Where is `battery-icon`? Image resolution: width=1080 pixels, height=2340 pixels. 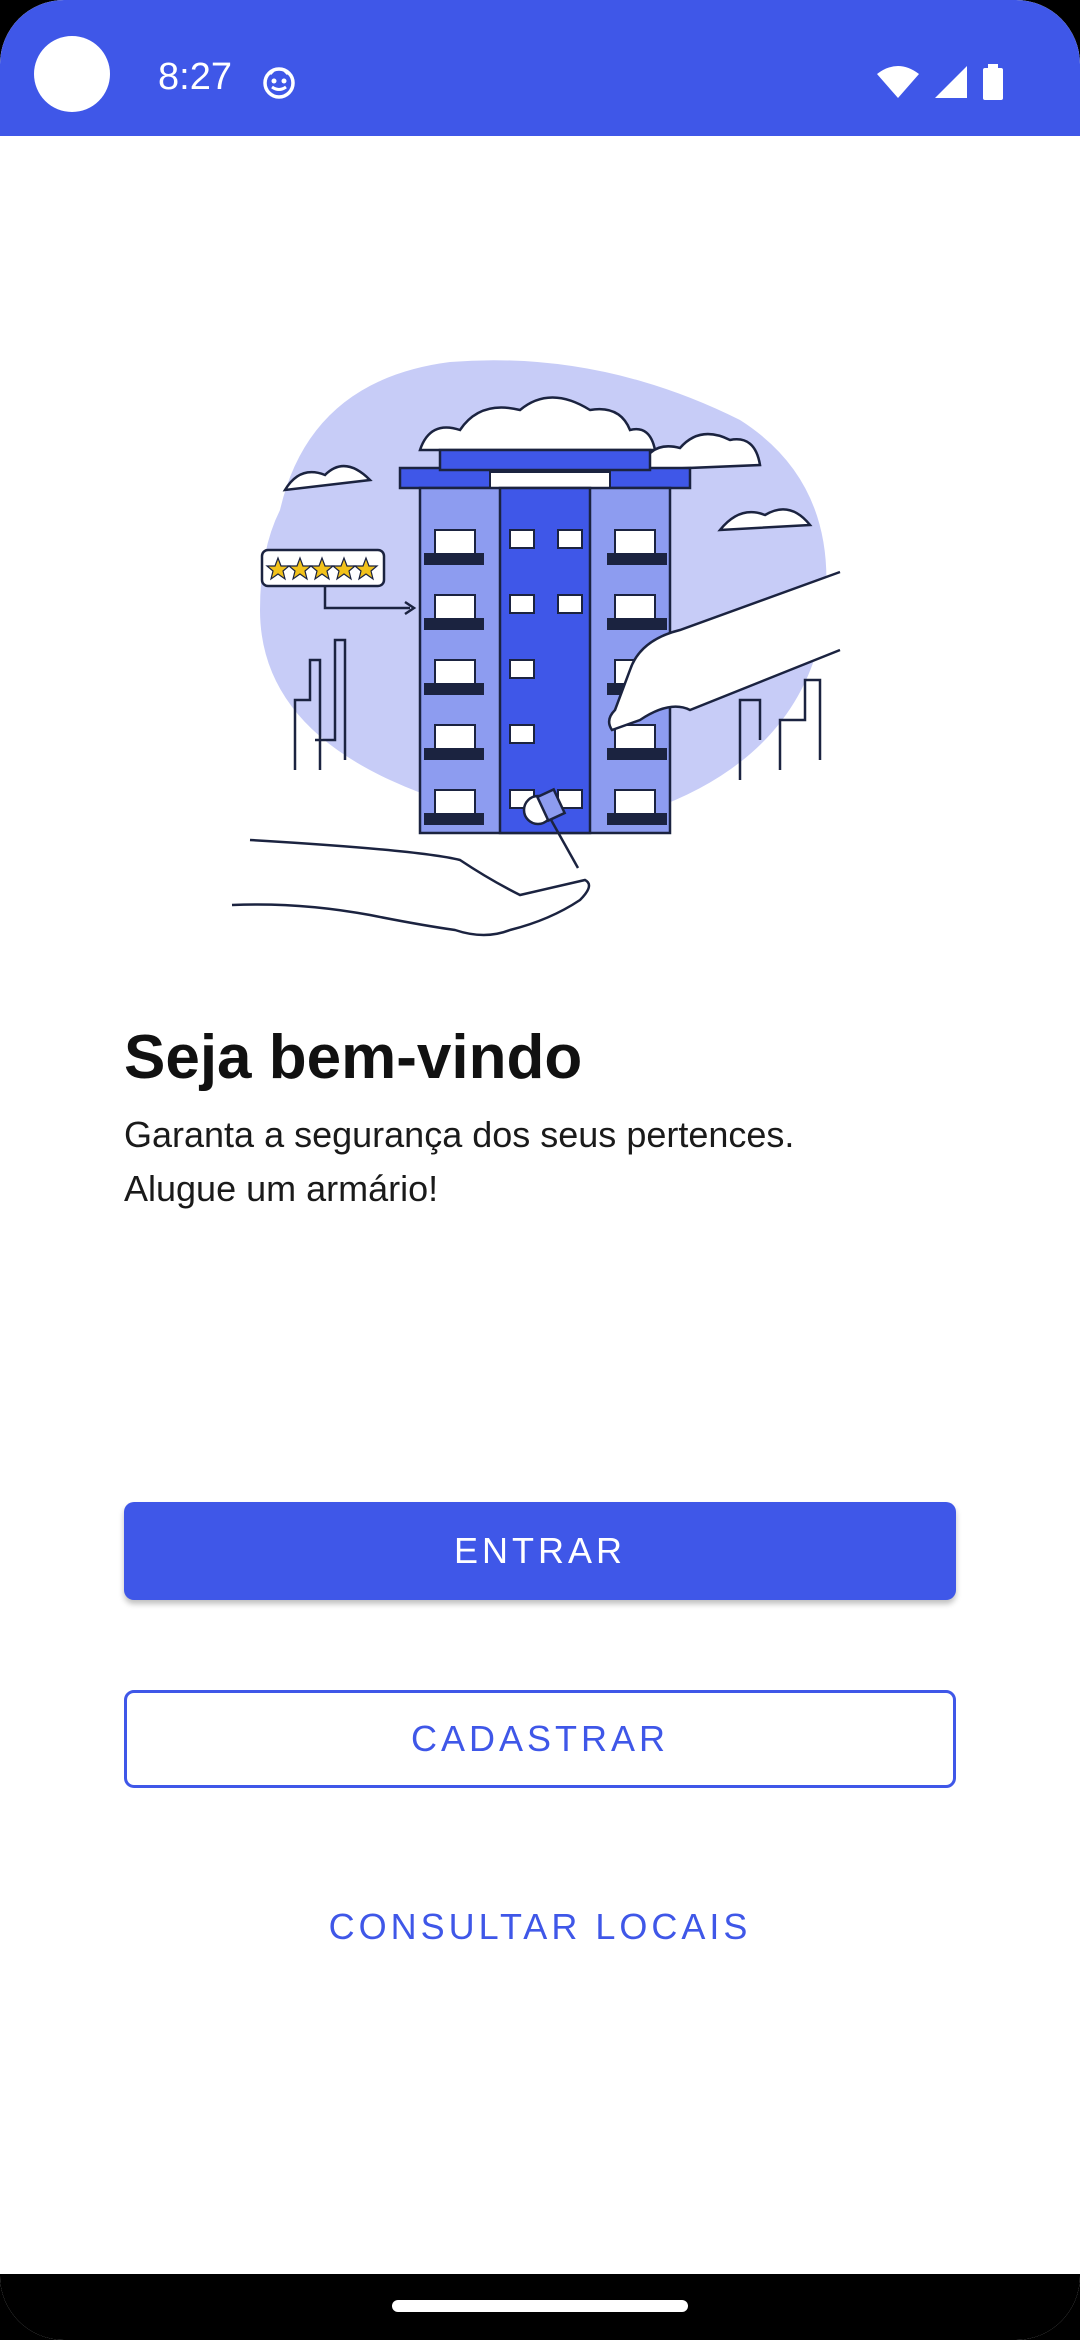 battery-icon is located at coordinates (993, 82).